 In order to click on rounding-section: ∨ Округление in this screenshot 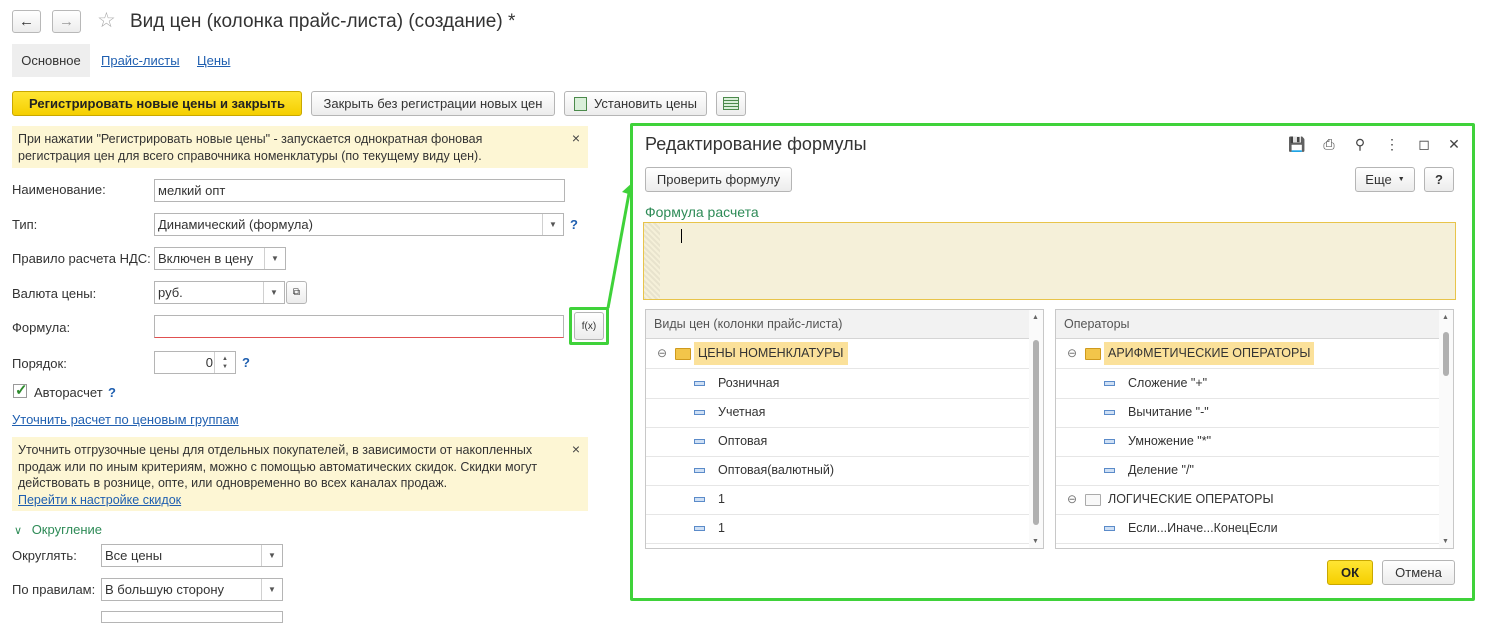, I will do `click(58, 529)`.